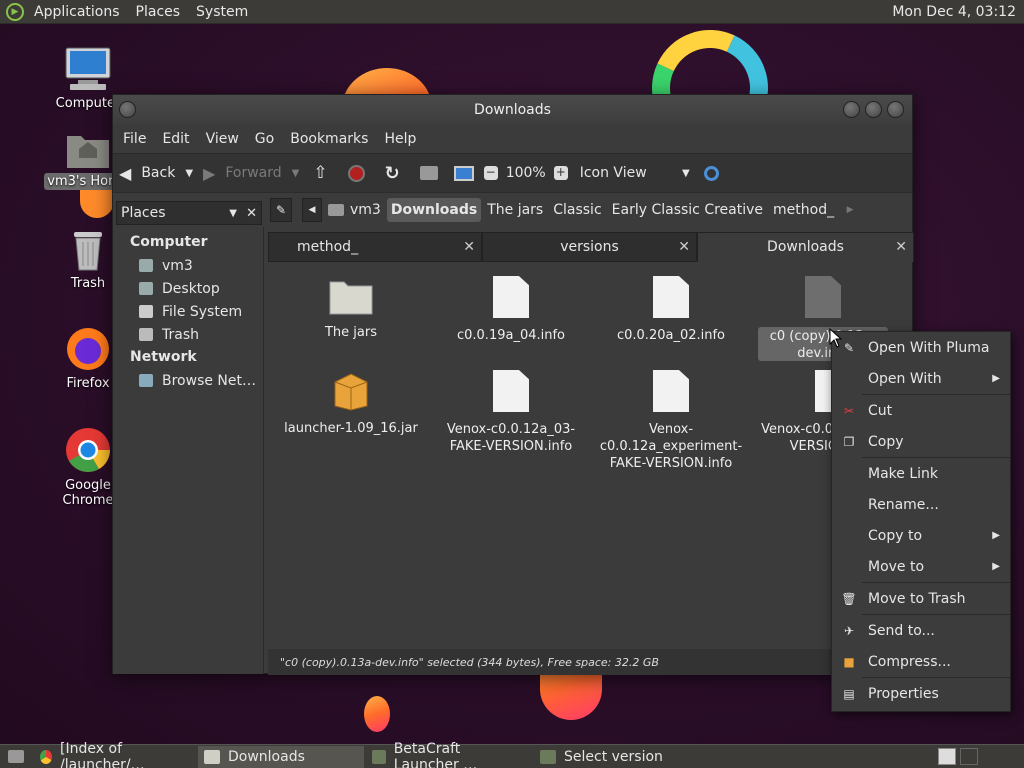  What do you see at coordinates (189, 173) in the screenshot?
I see `back-history-dropdown: ▼` at bounding box center [189, 173].